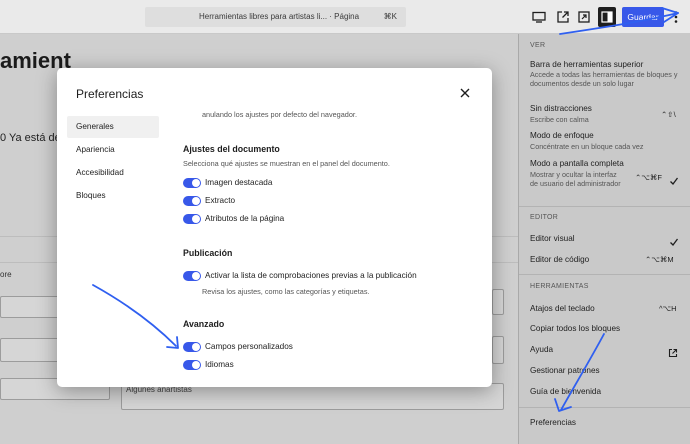 This screenshot has height=444, width=690. I want to click on toggle-label: Campos personalizados, so click(249, 346).